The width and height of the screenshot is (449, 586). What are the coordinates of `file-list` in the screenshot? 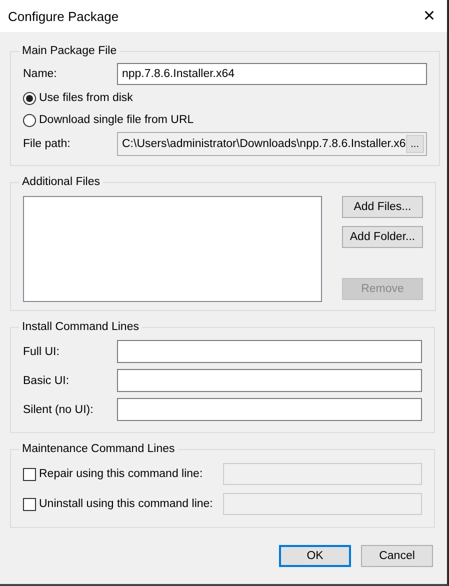 It's located at (172, 249).